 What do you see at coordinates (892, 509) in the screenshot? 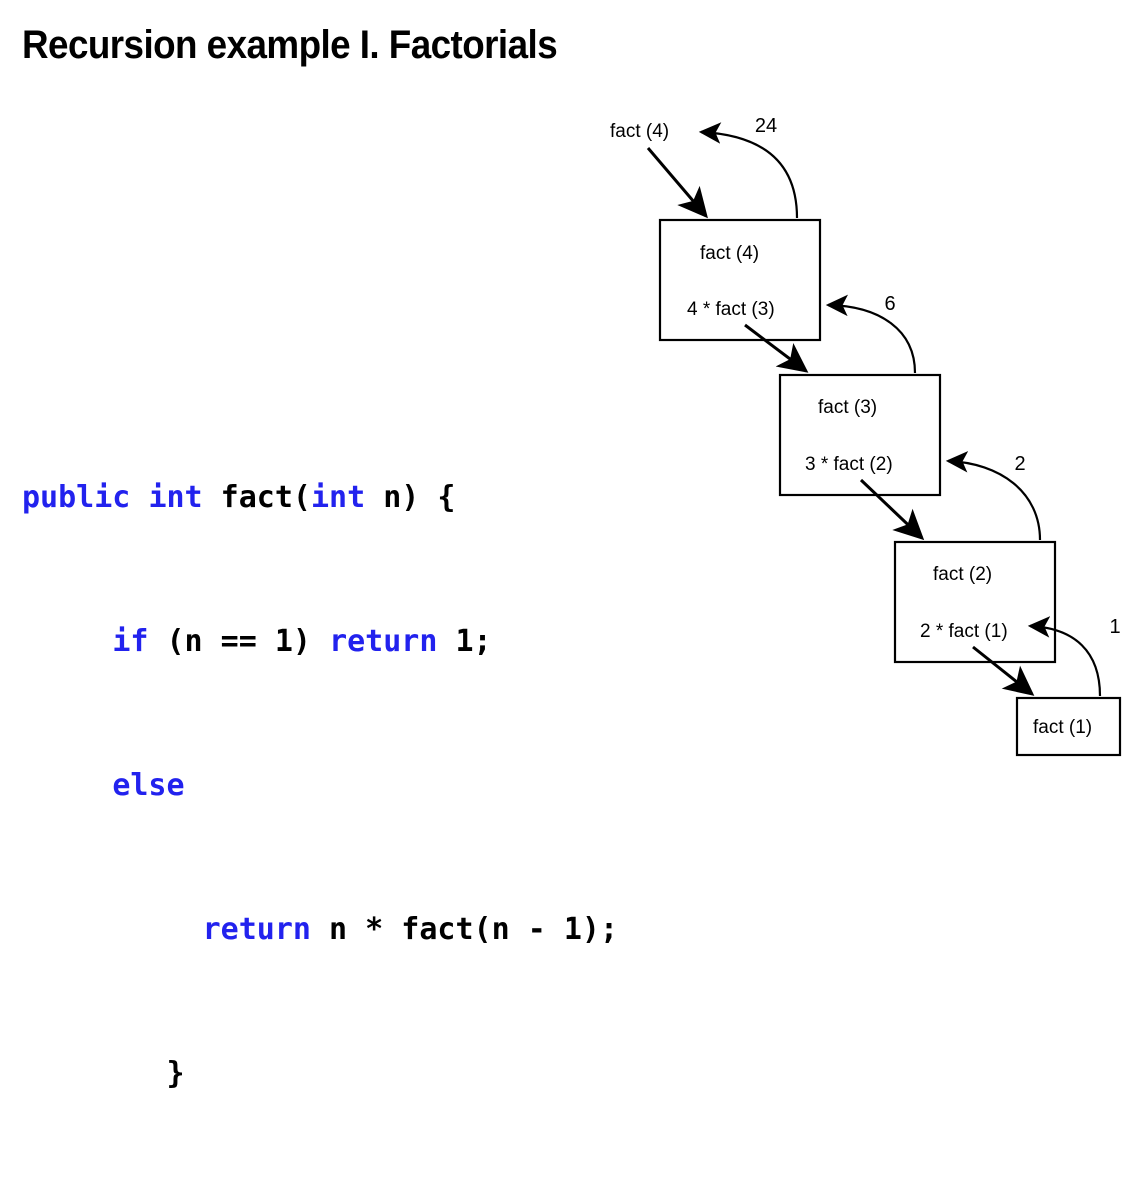
I see `call-arrow-fact3-to-fact2` at bounding box center [892, 509].